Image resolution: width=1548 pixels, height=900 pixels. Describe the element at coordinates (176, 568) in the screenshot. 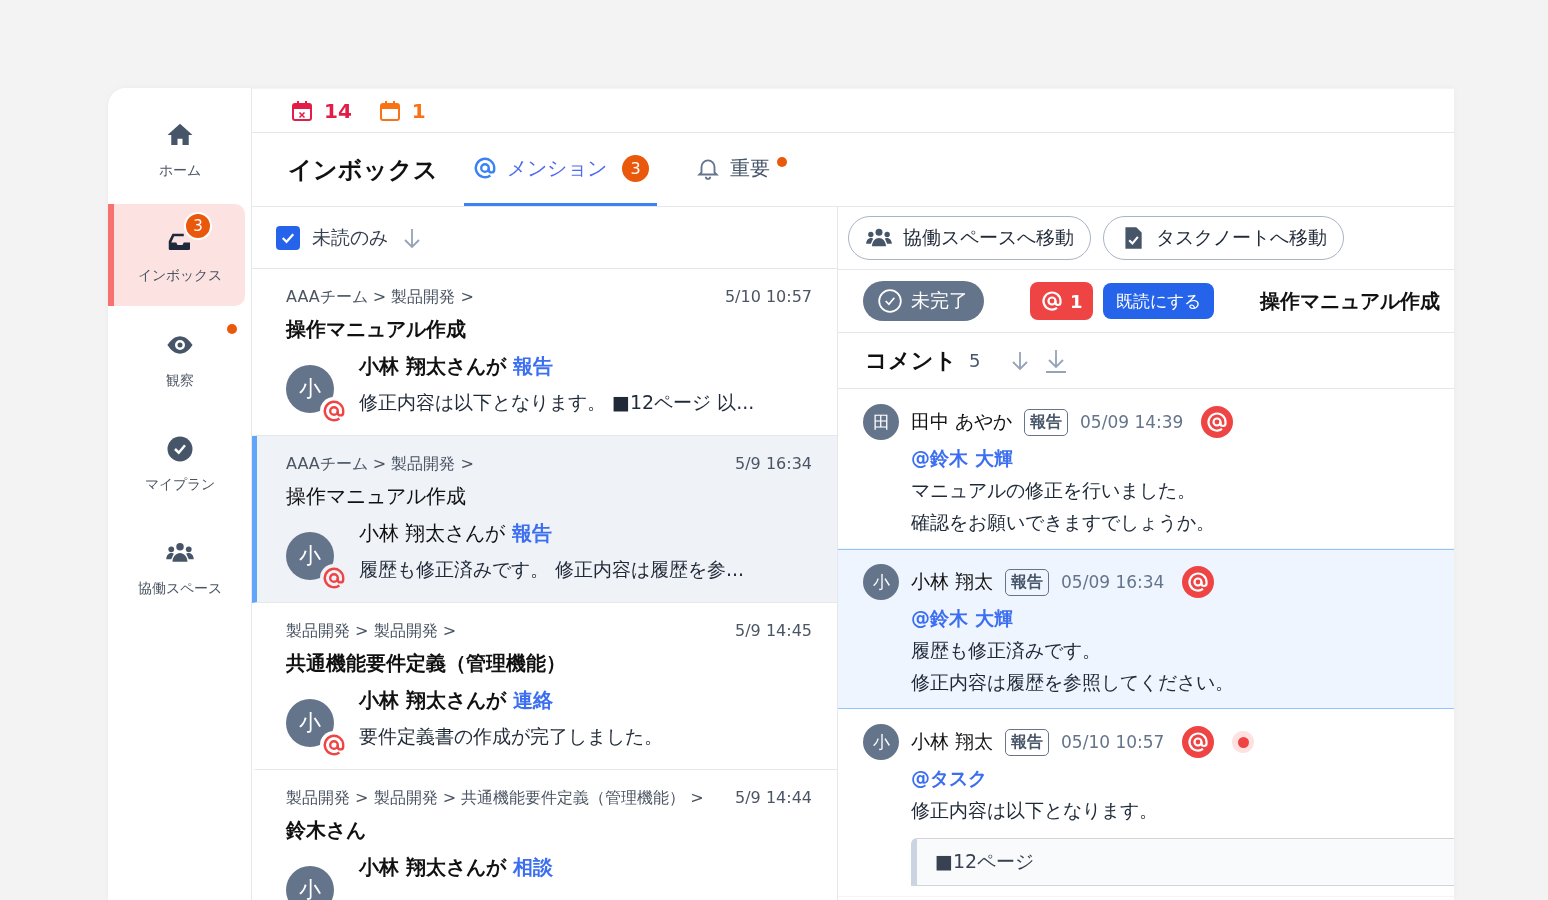

I see `sidebar-item: 協働スペース` at that location.